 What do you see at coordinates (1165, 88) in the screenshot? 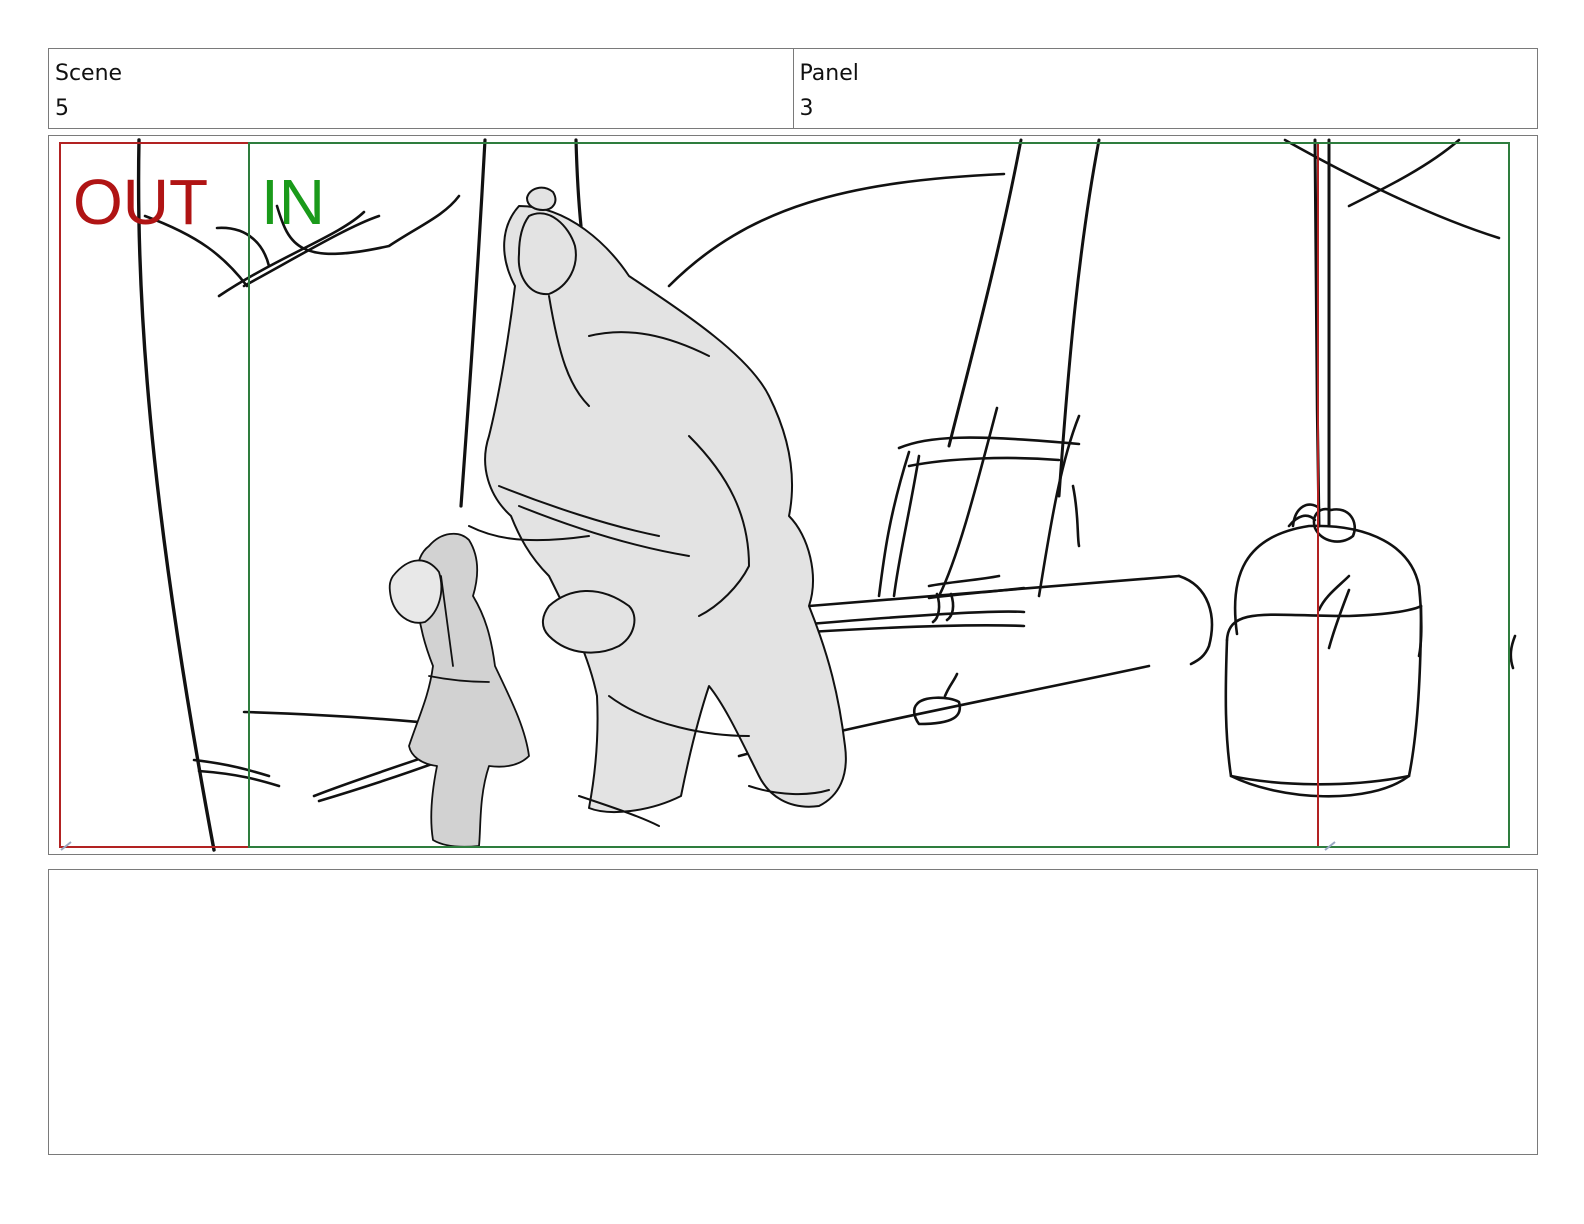
I see `panel-cell: Panel 3` at bounding box center [1165, 88].